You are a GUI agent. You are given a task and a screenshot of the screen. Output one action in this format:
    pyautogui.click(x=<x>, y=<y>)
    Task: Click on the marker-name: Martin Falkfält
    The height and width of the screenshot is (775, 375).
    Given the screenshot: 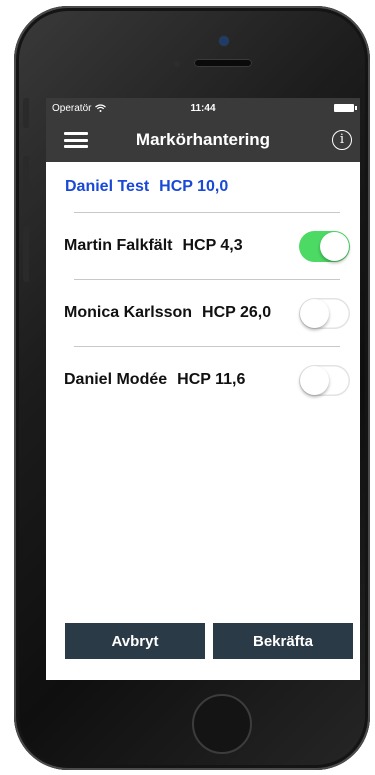 What is the action you would take?
    pyautogui.click(x=118, y=245)
    